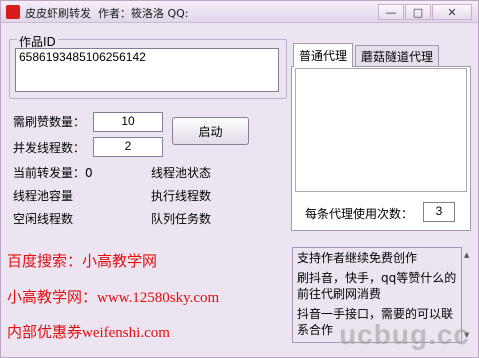 Image resolution: width=479 pixels, height=358 pixels. I want to click on work-id-input: 6586193485106256142, so click(147, 70).